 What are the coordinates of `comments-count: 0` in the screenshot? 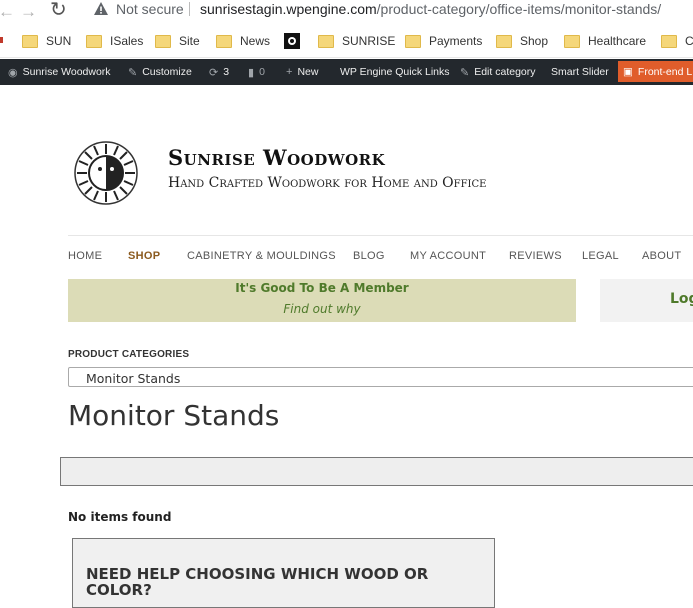 It's located at (262, 72).